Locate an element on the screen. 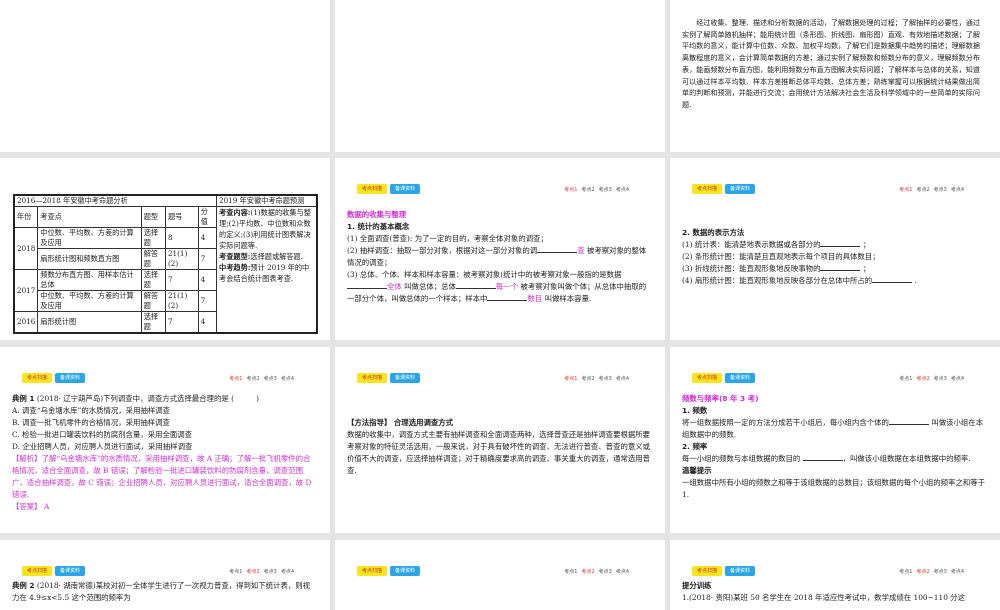  year: 2018 is located at coordinates (26, 248).